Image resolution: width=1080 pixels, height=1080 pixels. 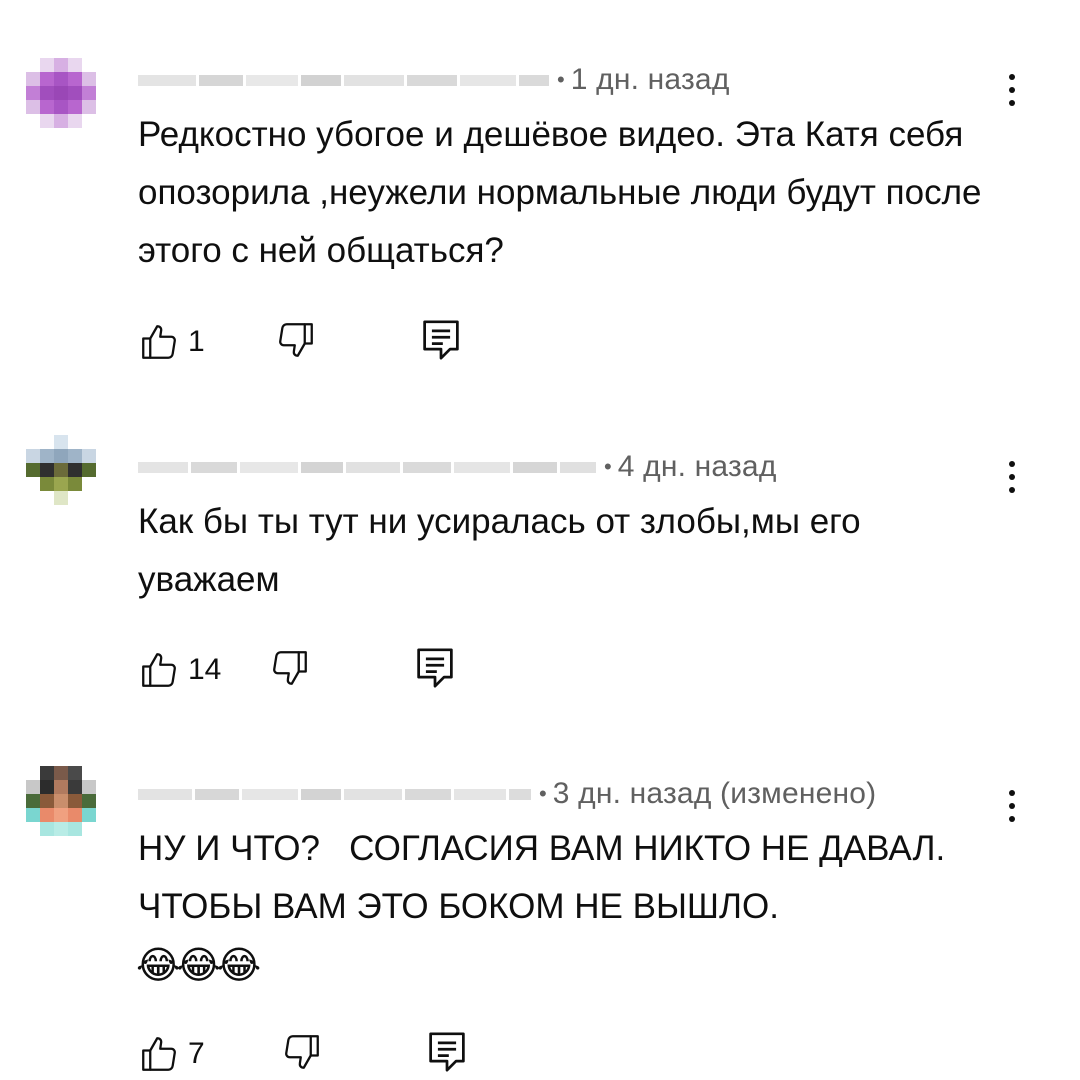 I want to click on like-count: 14, so click(x=205, y=669).